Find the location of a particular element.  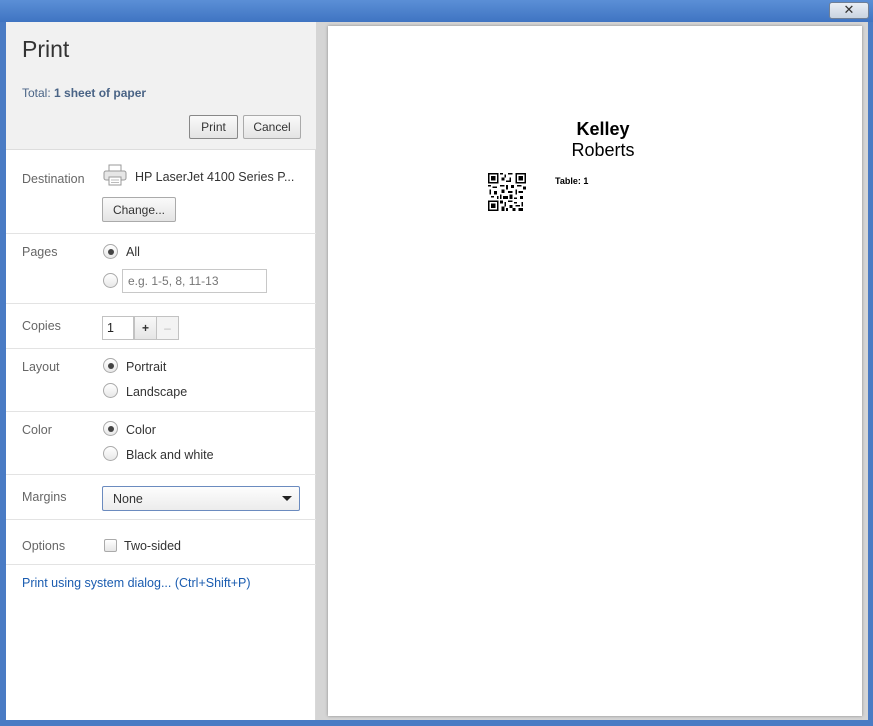

total-summary: Total: 1 sheet of paper is located at coordinates (84, 93).